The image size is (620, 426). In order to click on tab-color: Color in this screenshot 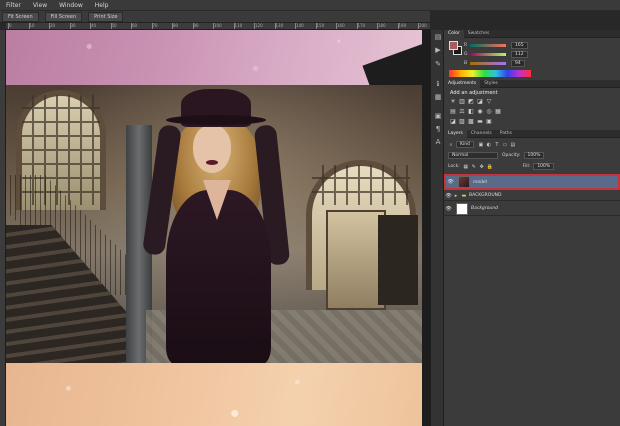, I will do `click(454, 33)`.